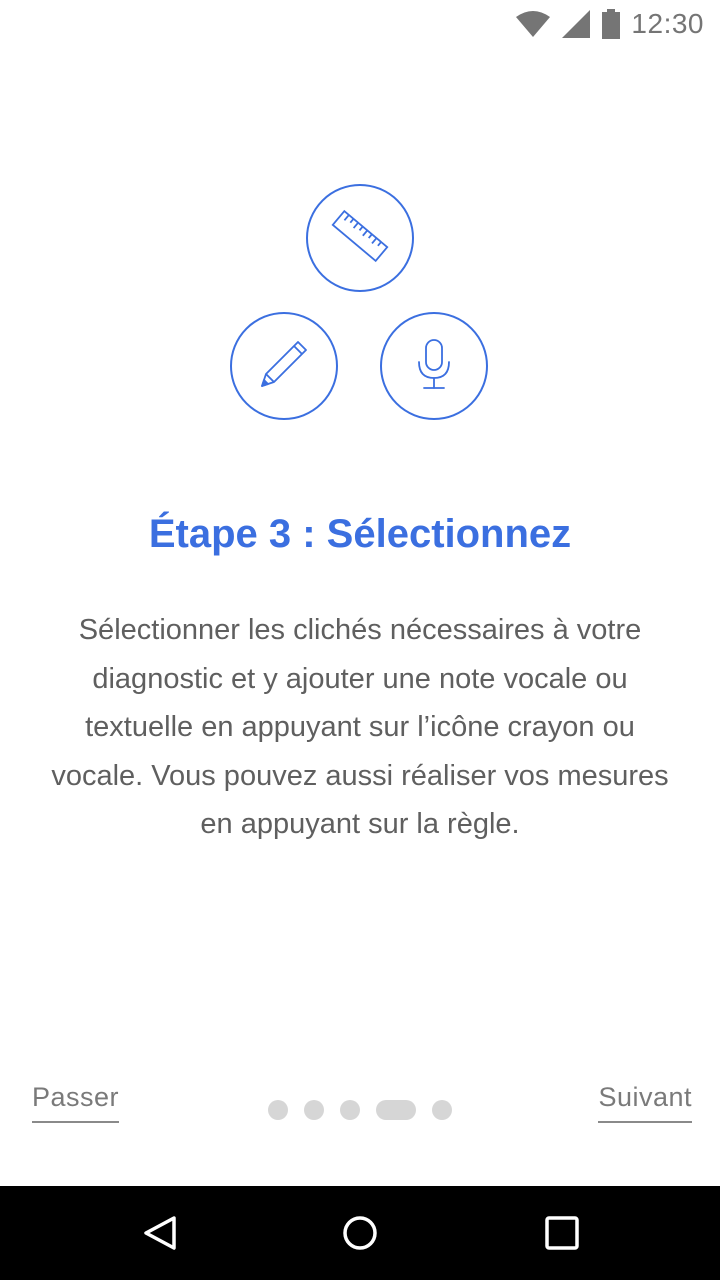 The height and width of the screenshot is (1280, 720). Describe the element at coordinates (562, 1233) in the screenshot. I see `recents-icon` at that location.